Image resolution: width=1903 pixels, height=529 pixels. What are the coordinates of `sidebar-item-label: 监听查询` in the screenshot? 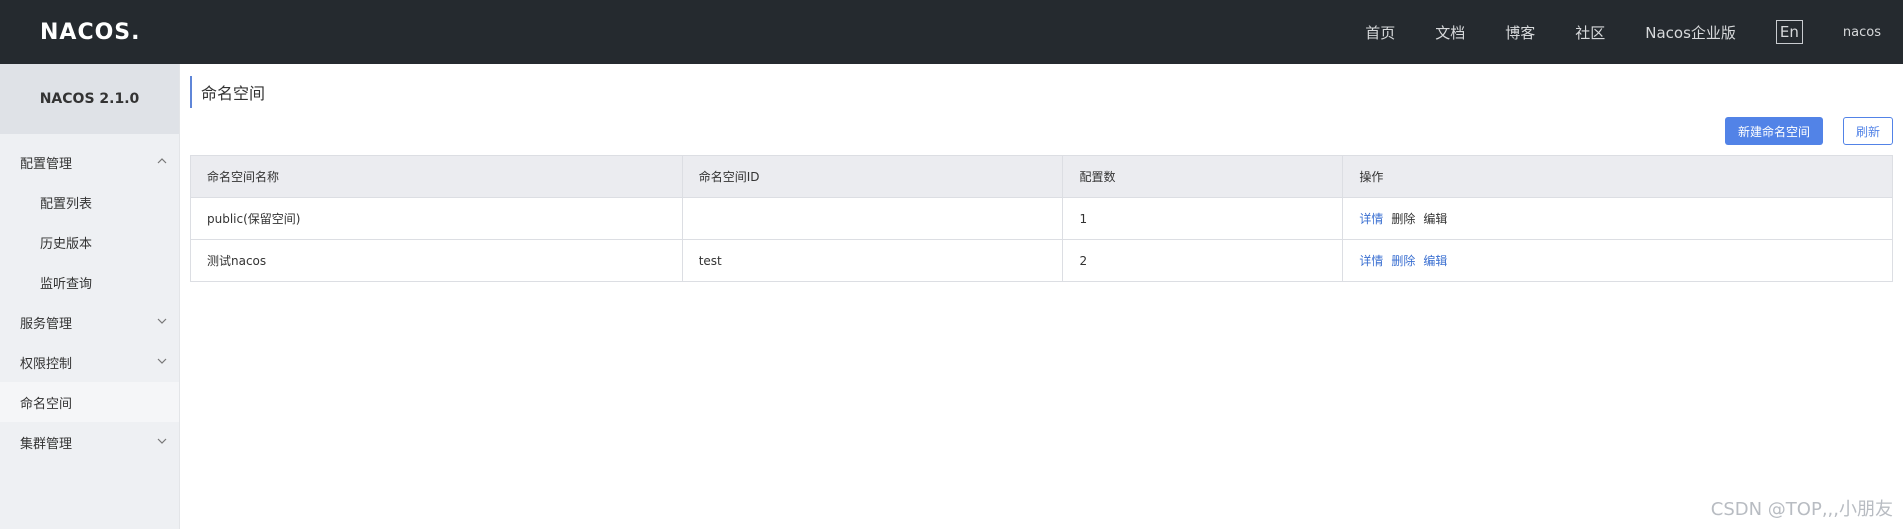 It's located at (66, 284).